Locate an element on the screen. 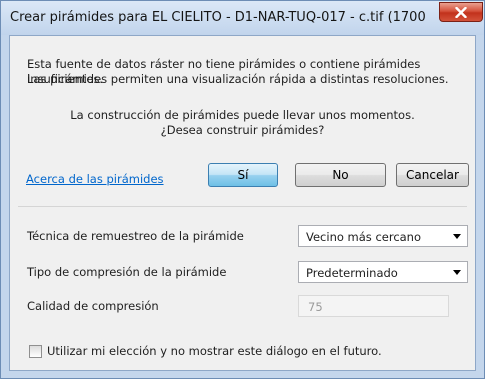  divider is located at coordinates (242, 206).